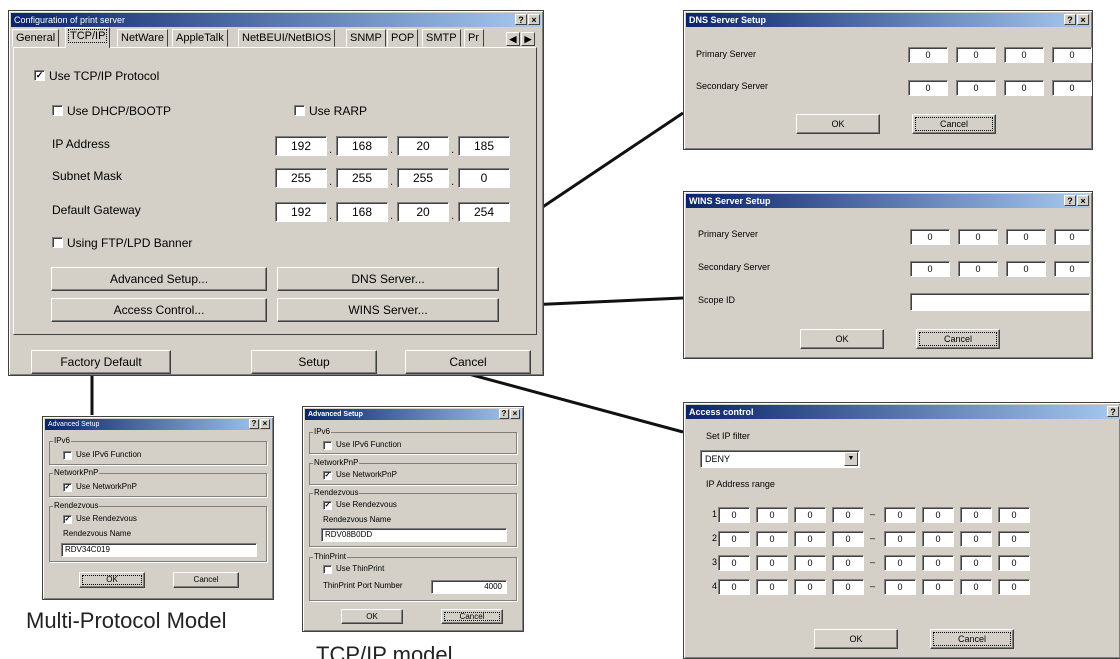 The height and width of the screenshot is (659, 1120). Describe the element at coordinates (67, 487) in the screenshot. I see `adv-multi-npnp-checkbox: ✓` at that location.